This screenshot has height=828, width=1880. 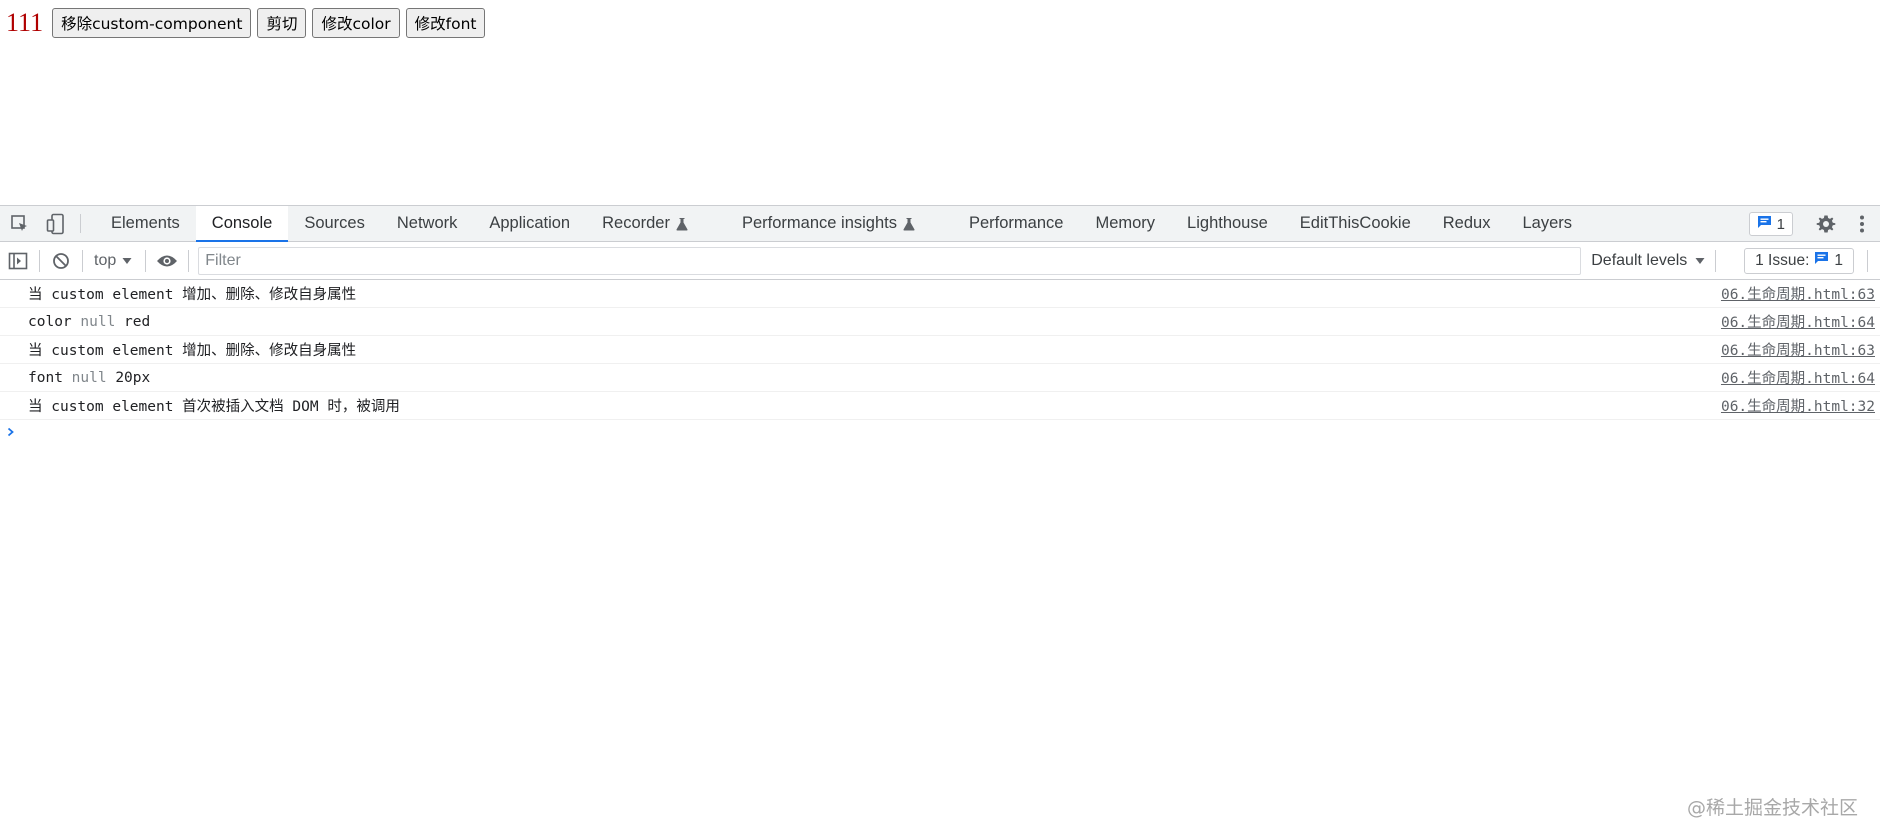 I want to click on tab-label: EditThisCookie, so click(x=1355, y=223).